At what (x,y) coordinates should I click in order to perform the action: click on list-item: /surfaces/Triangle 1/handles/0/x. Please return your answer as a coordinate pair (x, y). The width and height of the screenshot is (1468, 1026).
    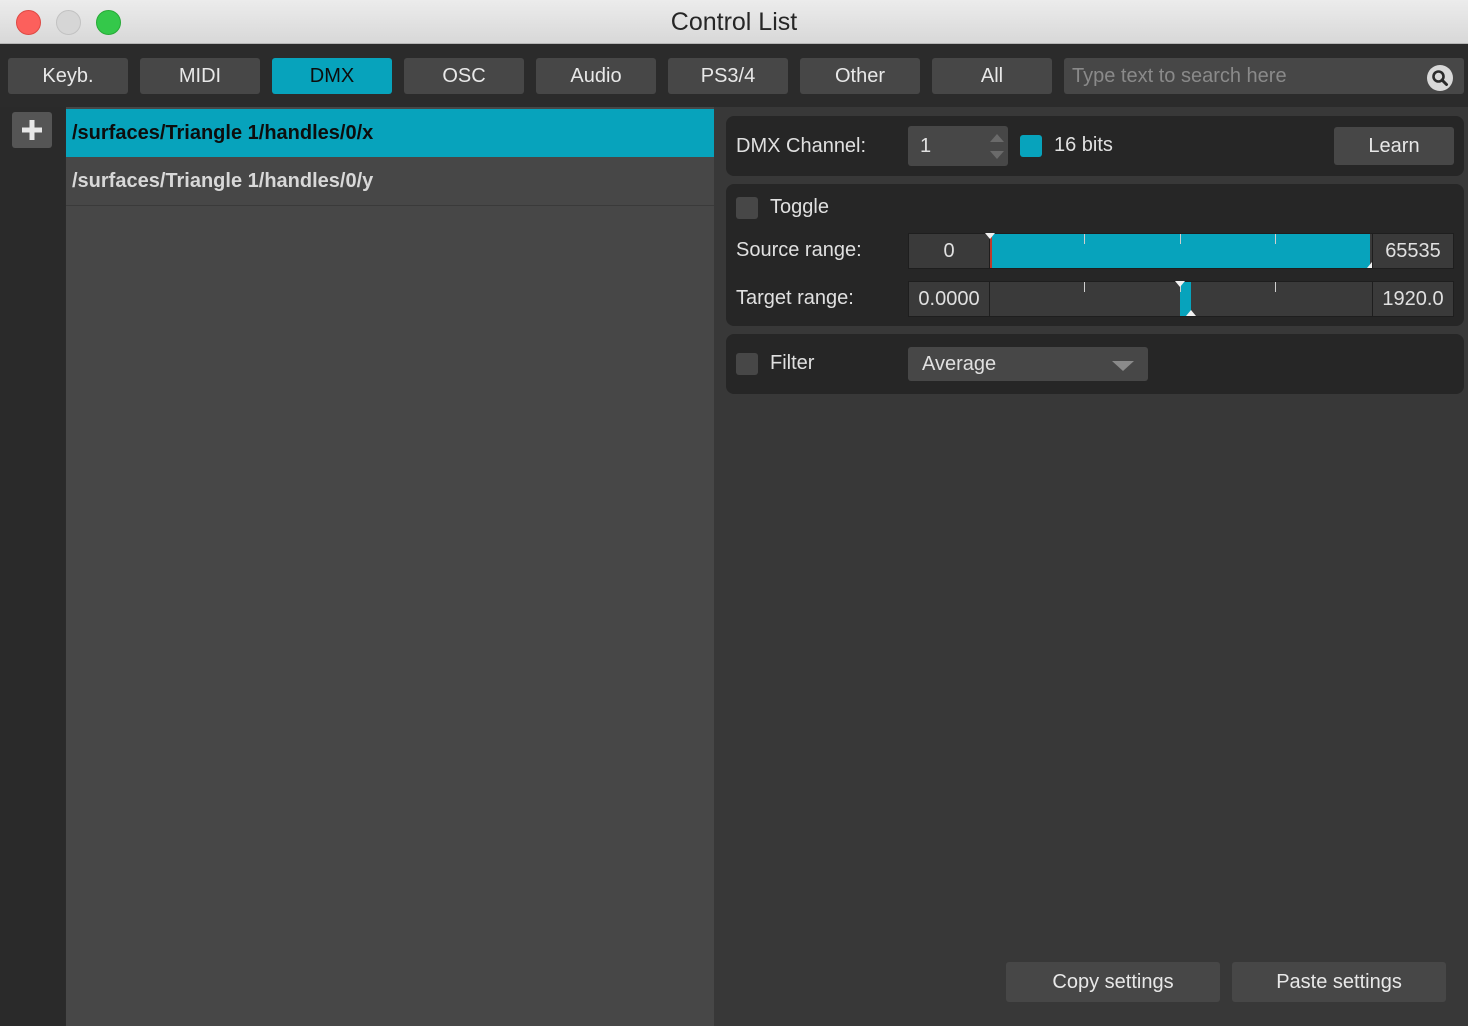
    Looking at the image, I should click on (390, 133).